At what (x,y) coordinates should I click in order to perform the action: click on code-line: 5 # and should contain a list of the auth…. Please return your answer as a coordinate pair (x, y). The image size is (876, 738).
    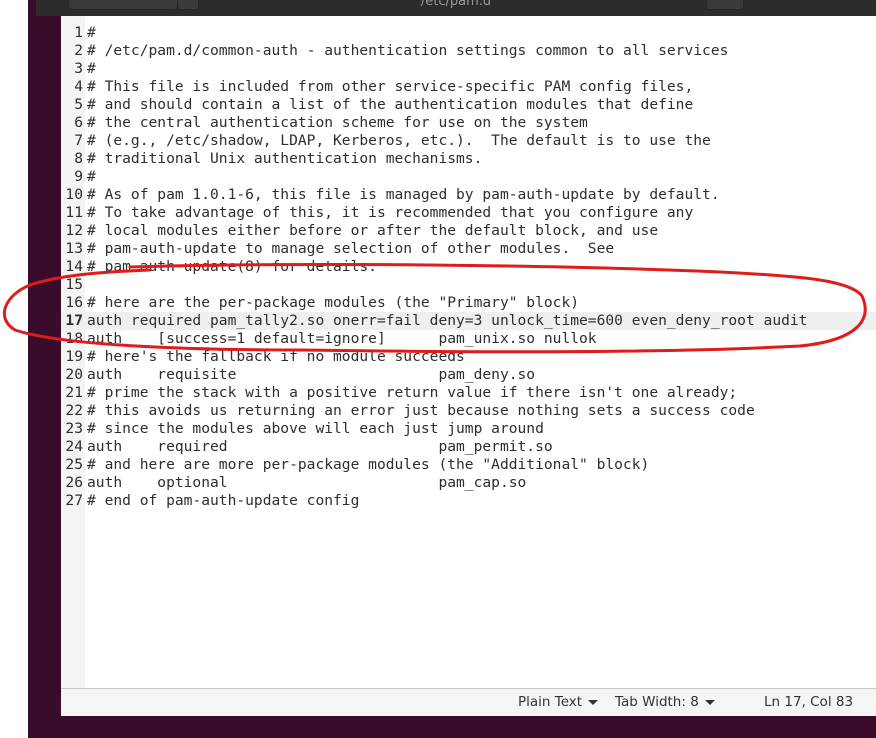
    Looking at the image, I should click on (468, 105).